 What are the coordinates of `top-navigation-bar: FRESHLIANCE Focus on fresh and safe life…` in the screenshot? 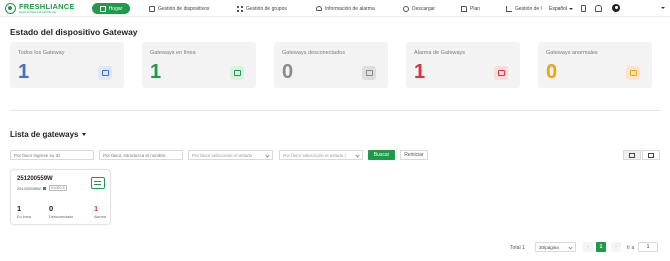 It's located at (335, 8).